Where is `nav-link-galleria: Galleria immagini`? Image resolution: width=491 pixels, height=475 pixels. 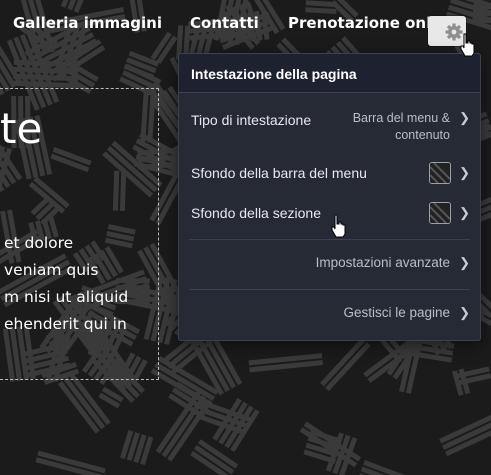
nav-link-galleria: Galleria immagini is located at coordinates (87, 23).